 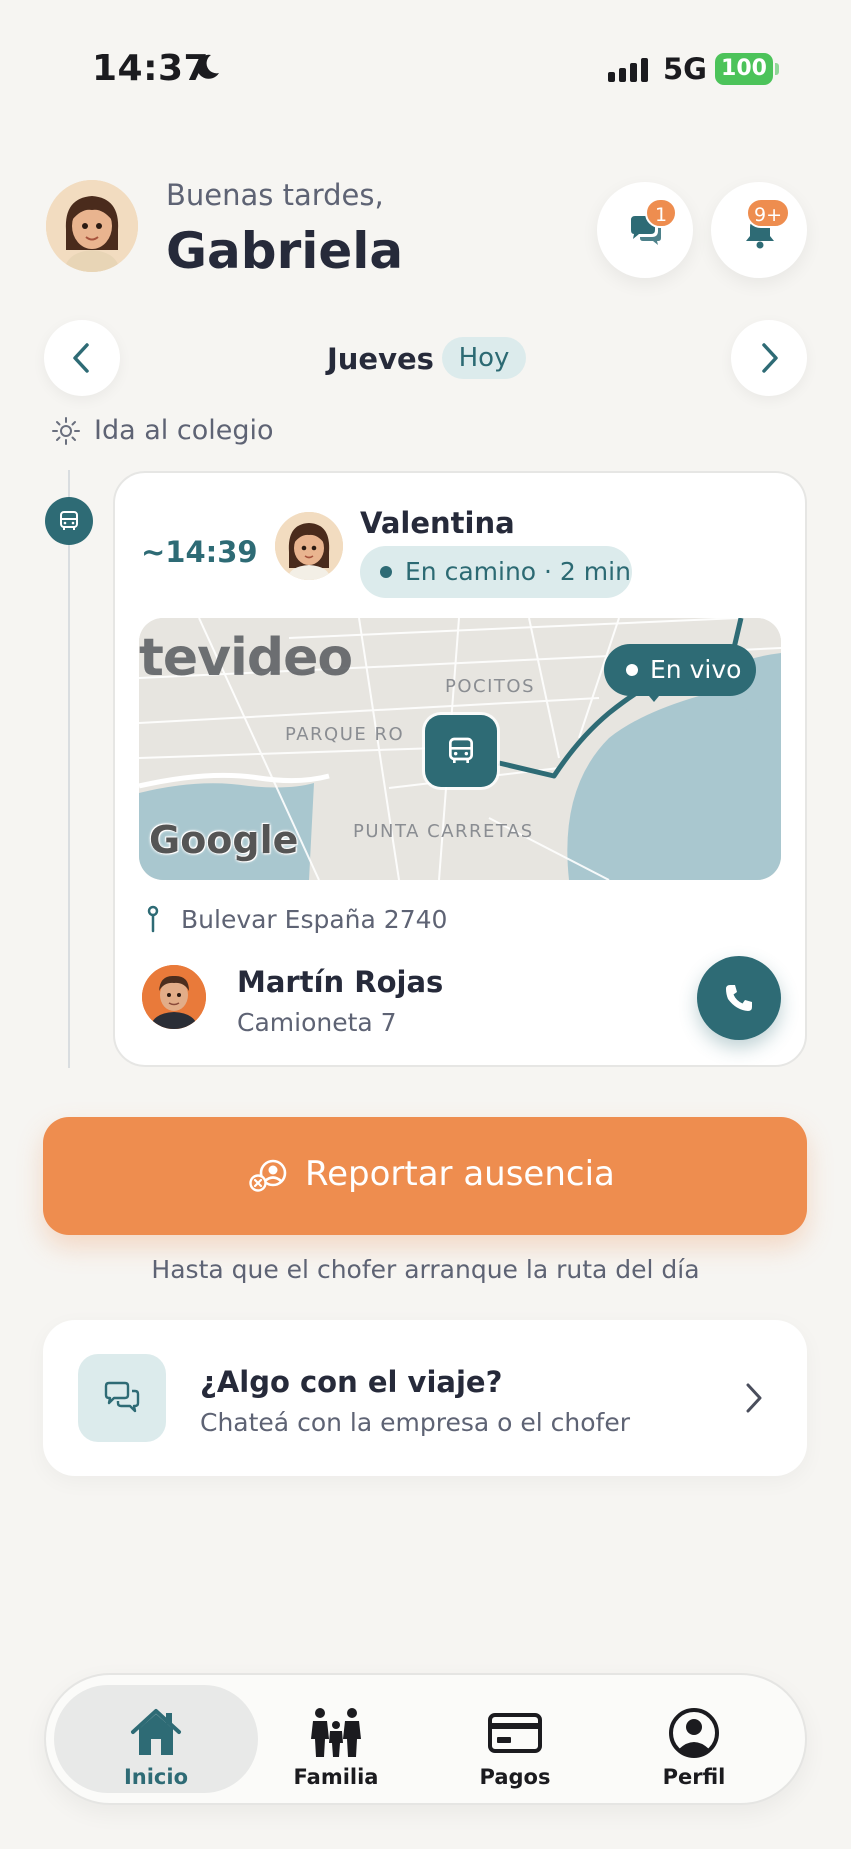 What do you see at coordinates (518, 571) in the screenshot?
I see `trip-status-text: En camino · 2 min` at bounding box center [518, 571].